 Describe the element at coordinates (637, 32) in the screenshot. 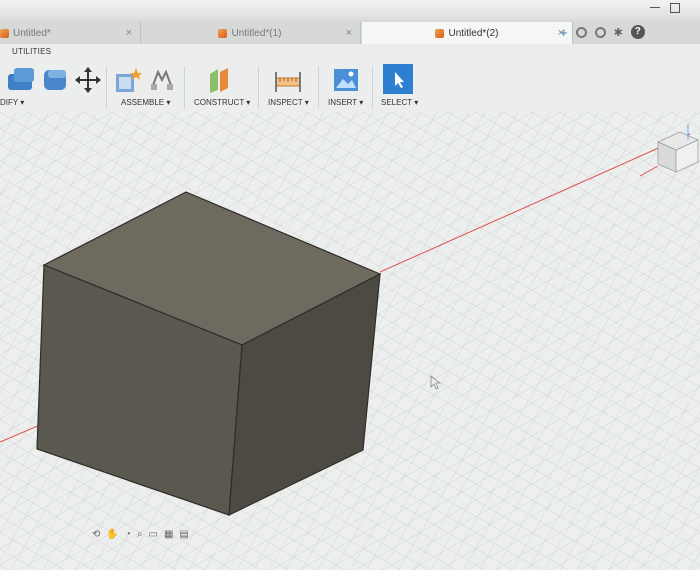

I see `help-icon: ?` at that location.